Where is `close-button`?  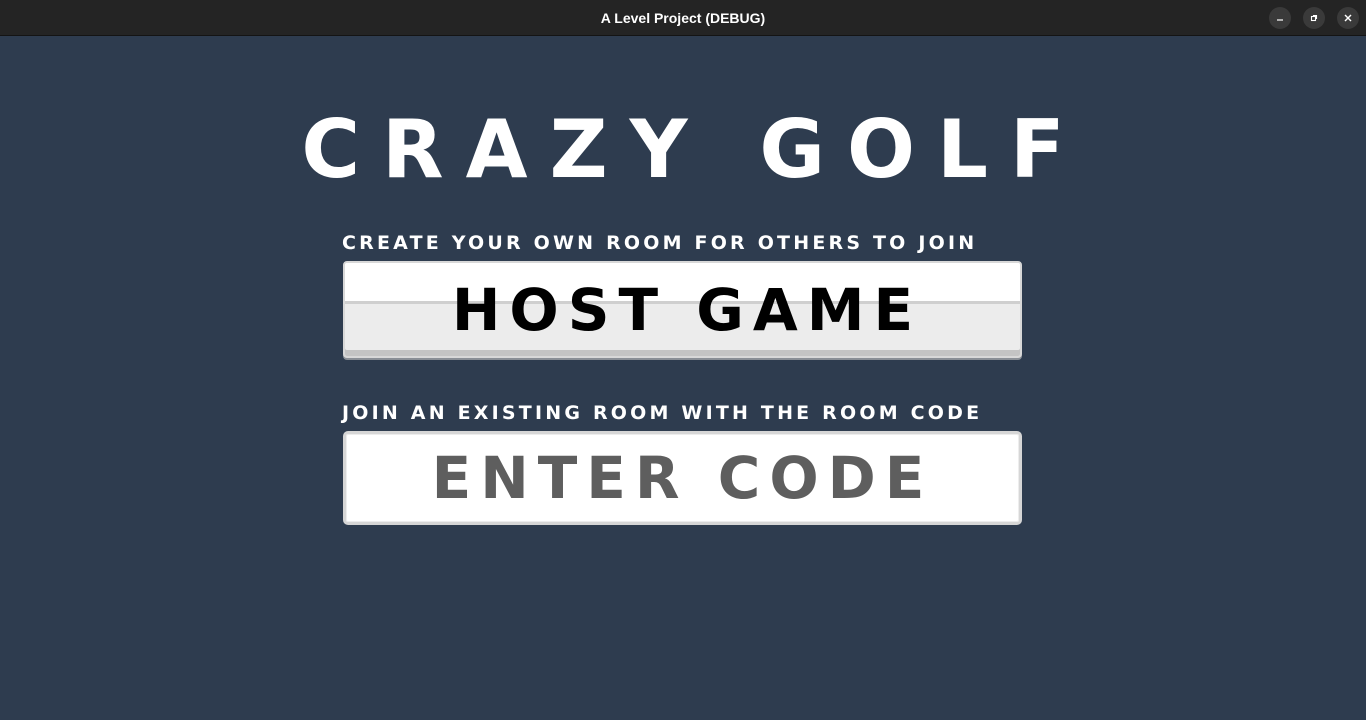 close-button is located at coordinates (1348, 18).